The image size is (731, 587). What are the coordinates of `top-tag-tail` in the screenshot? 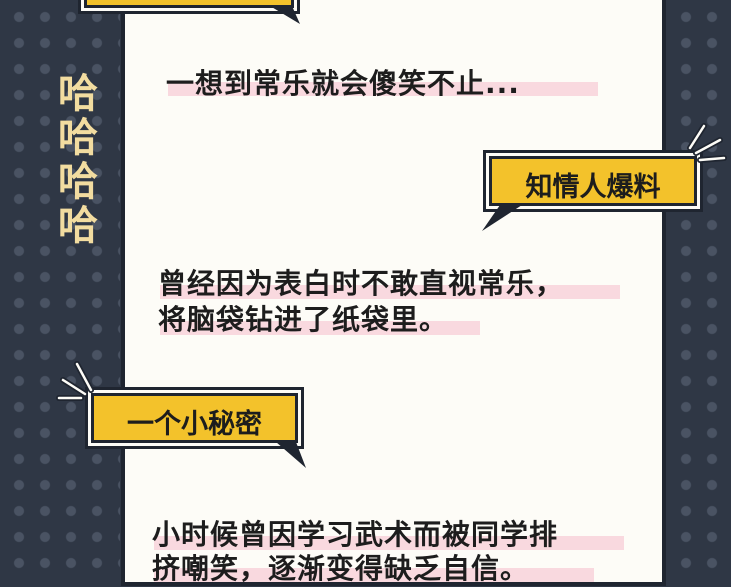 It's located at (285, 15).